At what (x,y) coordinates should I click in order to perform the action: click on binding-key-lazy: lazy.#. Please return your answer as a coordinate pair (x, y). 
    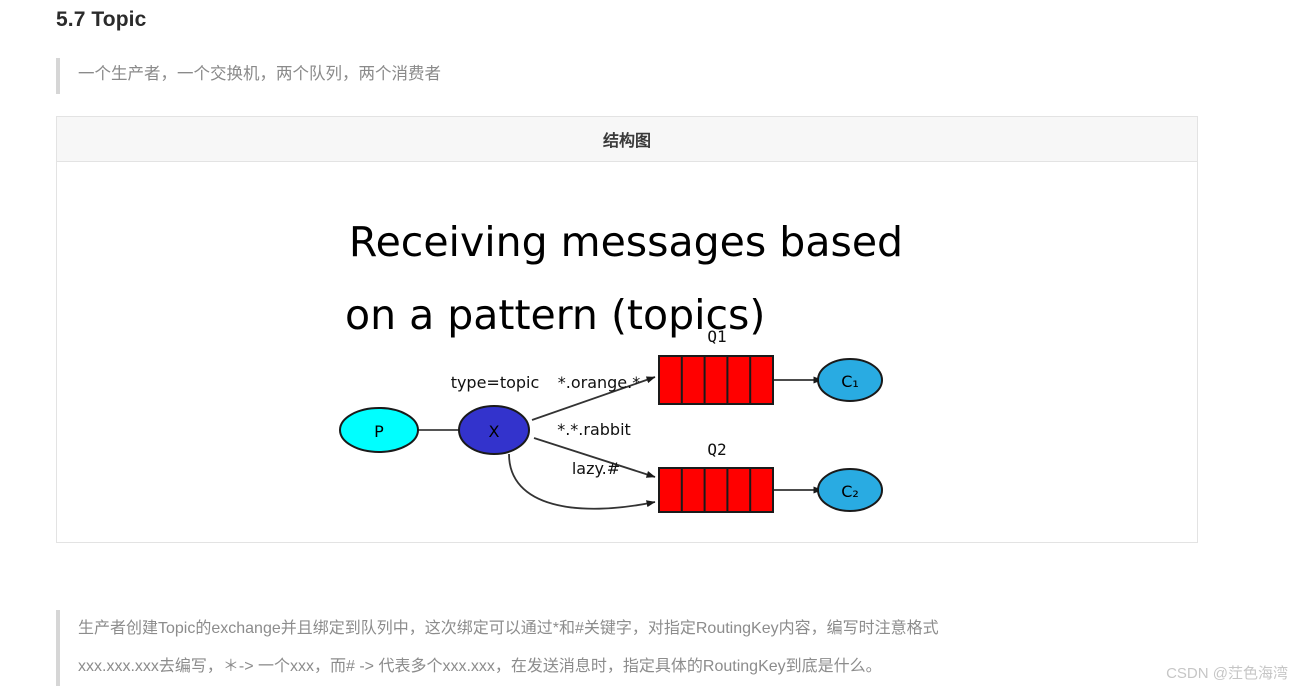
    Looking at the image, I should click on (596, 468).